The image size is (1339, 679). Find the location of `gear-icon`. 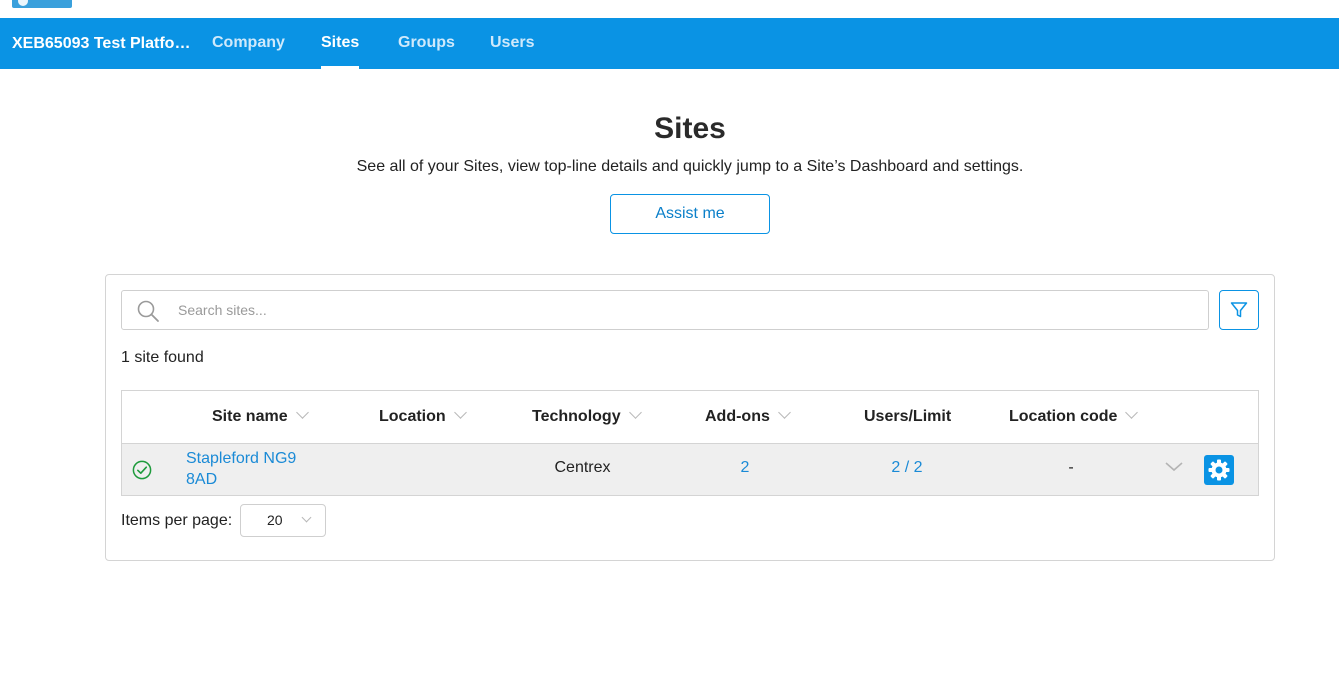

gear-icon is located at coordinates (1219, 470).